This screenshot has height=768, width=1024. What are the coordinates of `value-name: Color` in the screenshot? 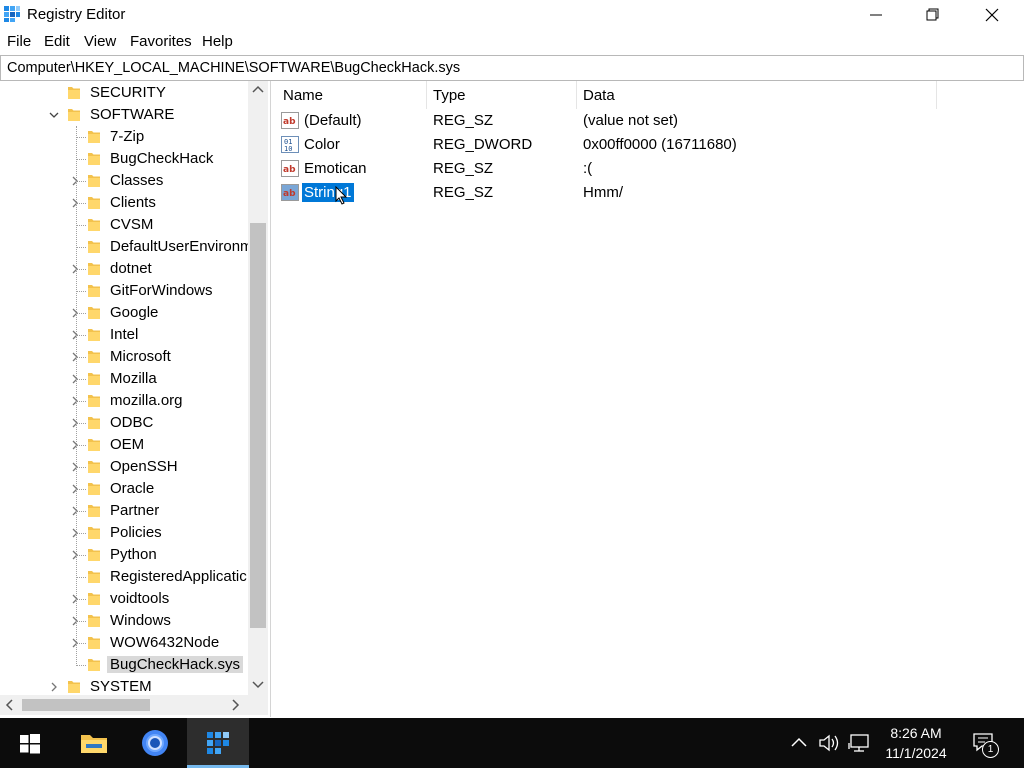 It's located at (322, 144).